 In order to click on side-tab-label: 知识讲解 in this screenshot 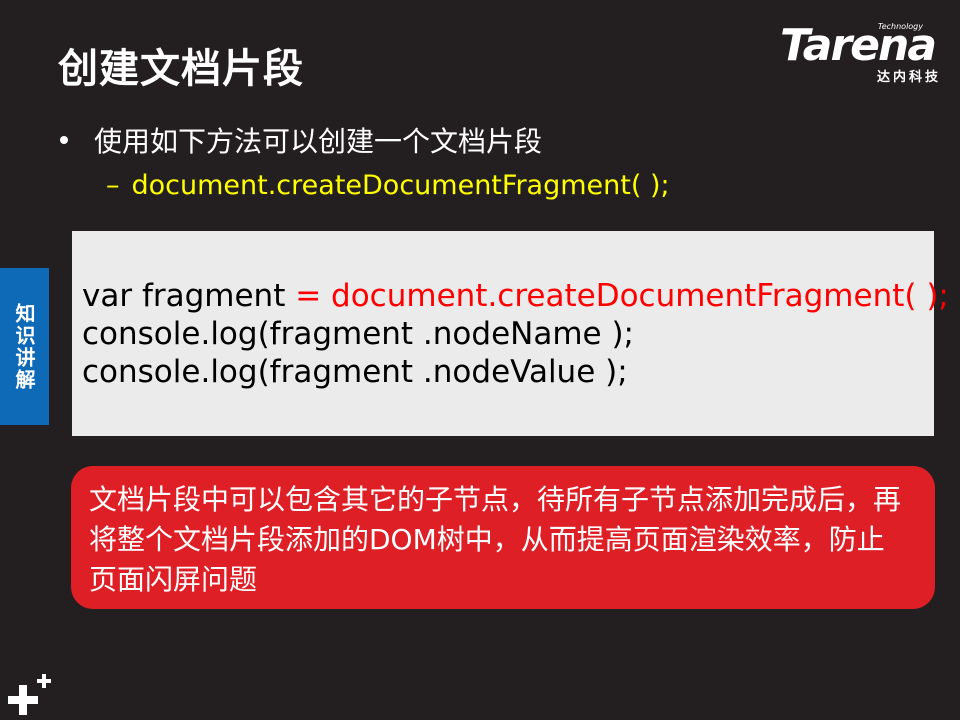, I will do `click(24, 346)`.